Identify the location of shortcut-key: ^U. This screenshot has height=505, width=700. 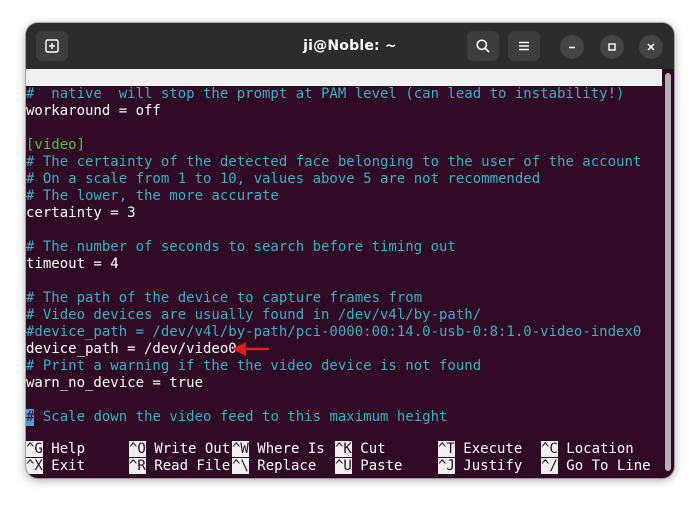
(343, 466).